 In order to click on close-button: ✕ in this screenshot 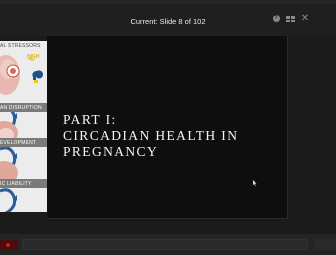, I will do `click(305, 19)`.